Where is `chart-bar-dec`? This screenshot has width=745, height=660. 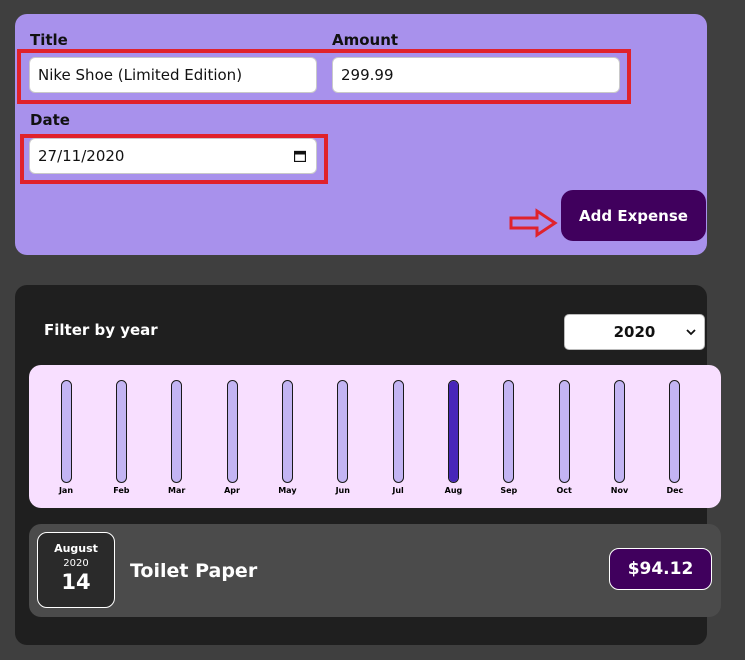
chart-bar-dec is located at coordinates (675, 431).